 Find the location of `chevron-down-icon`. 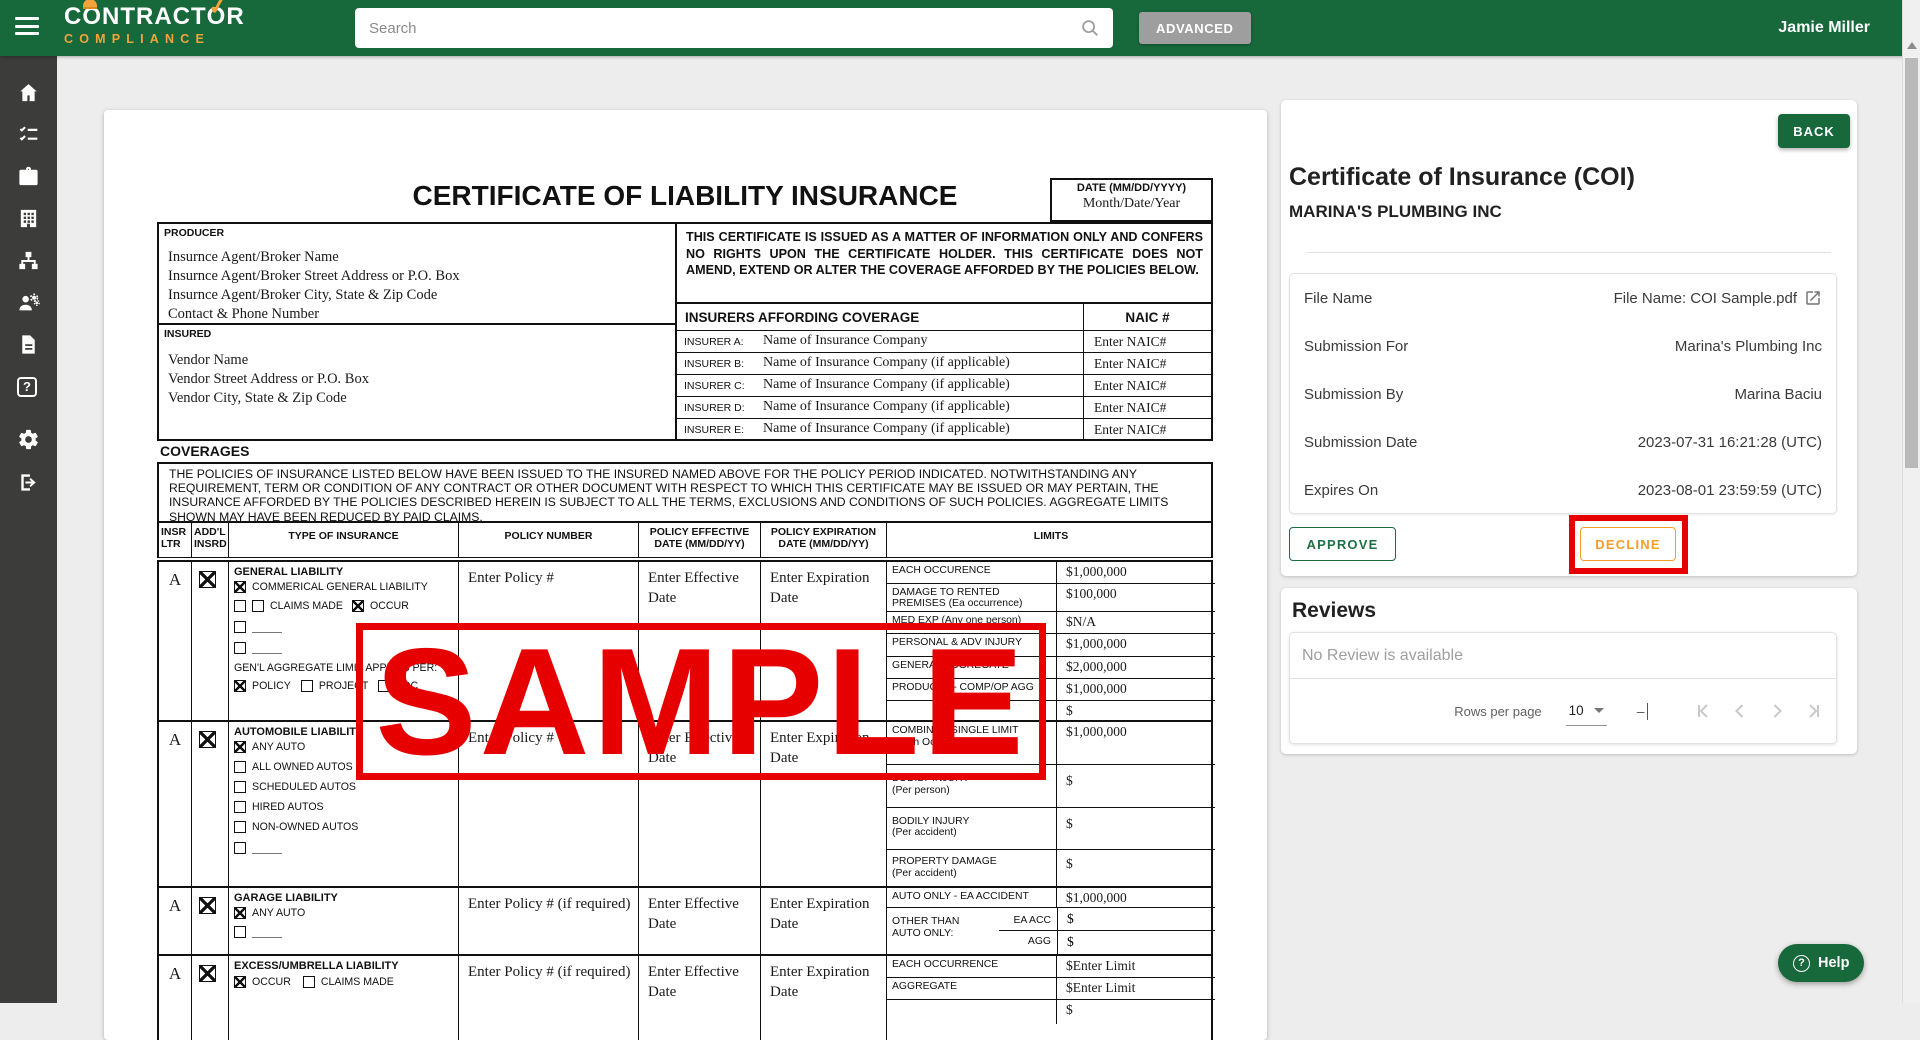

chevron-down-icon is located at coordinates (1598, 710).